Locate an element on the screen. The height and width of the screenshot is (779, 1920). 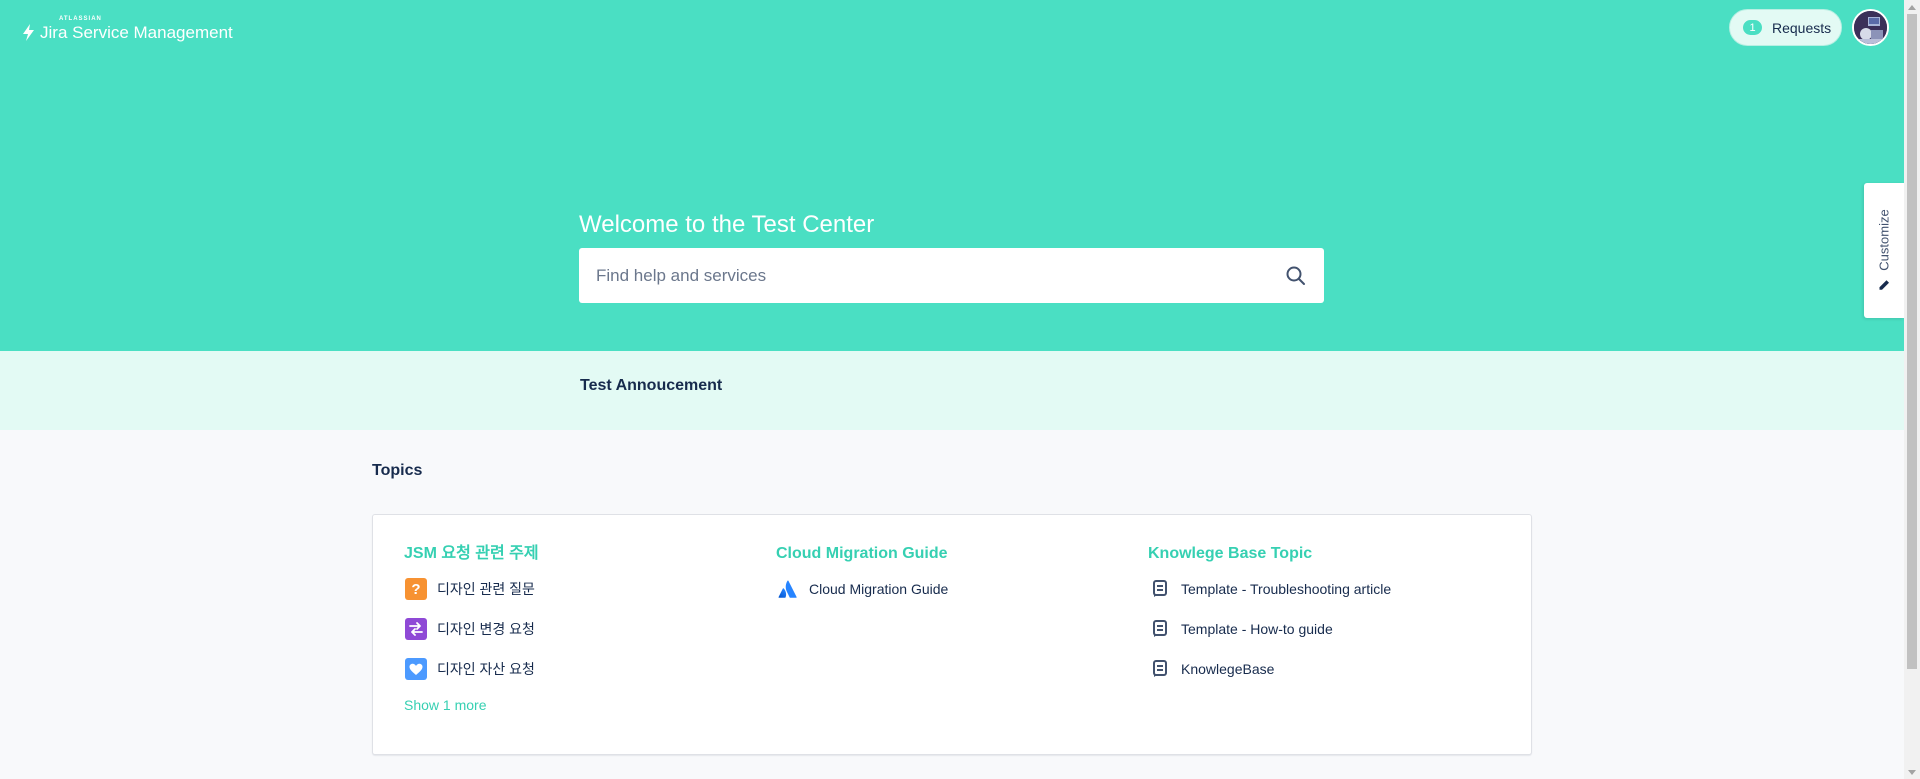
topic-item-label: 디자인 자산 요청 is located at coordinates (486, 669).